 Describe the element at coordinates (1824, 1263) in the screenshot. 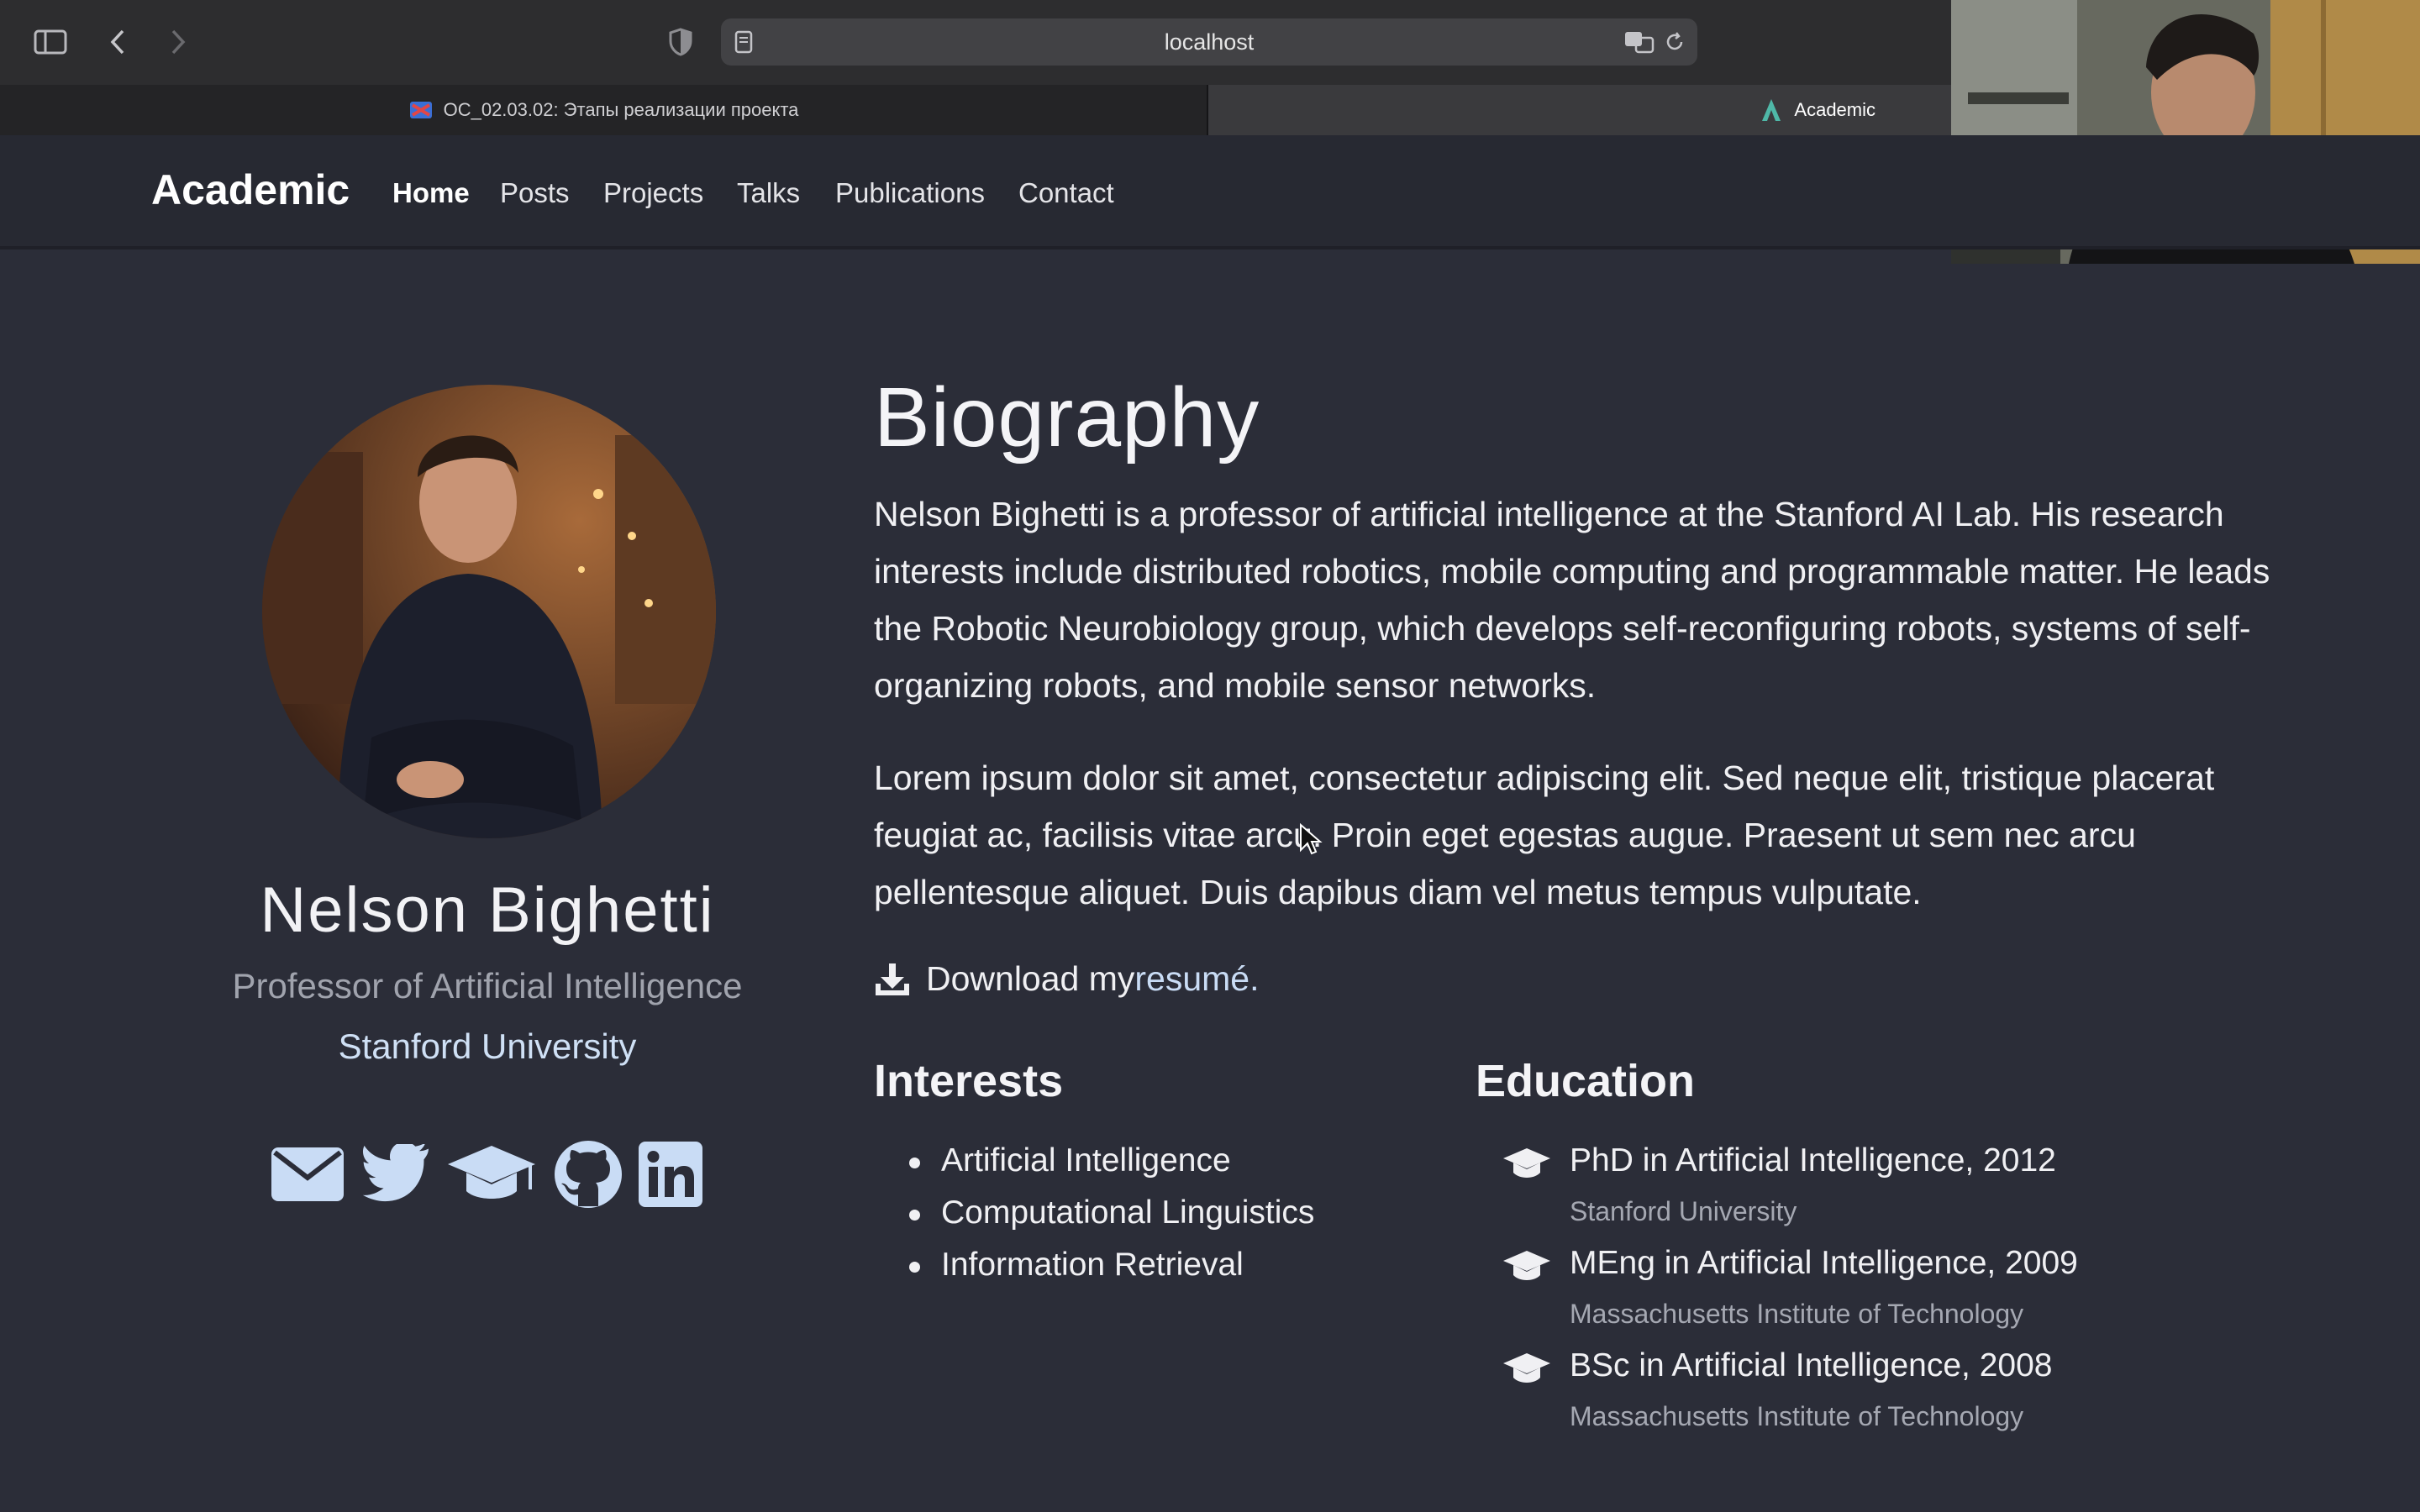

I see `education-course: MEng in Artificial Intelligence, 2009` at that location.